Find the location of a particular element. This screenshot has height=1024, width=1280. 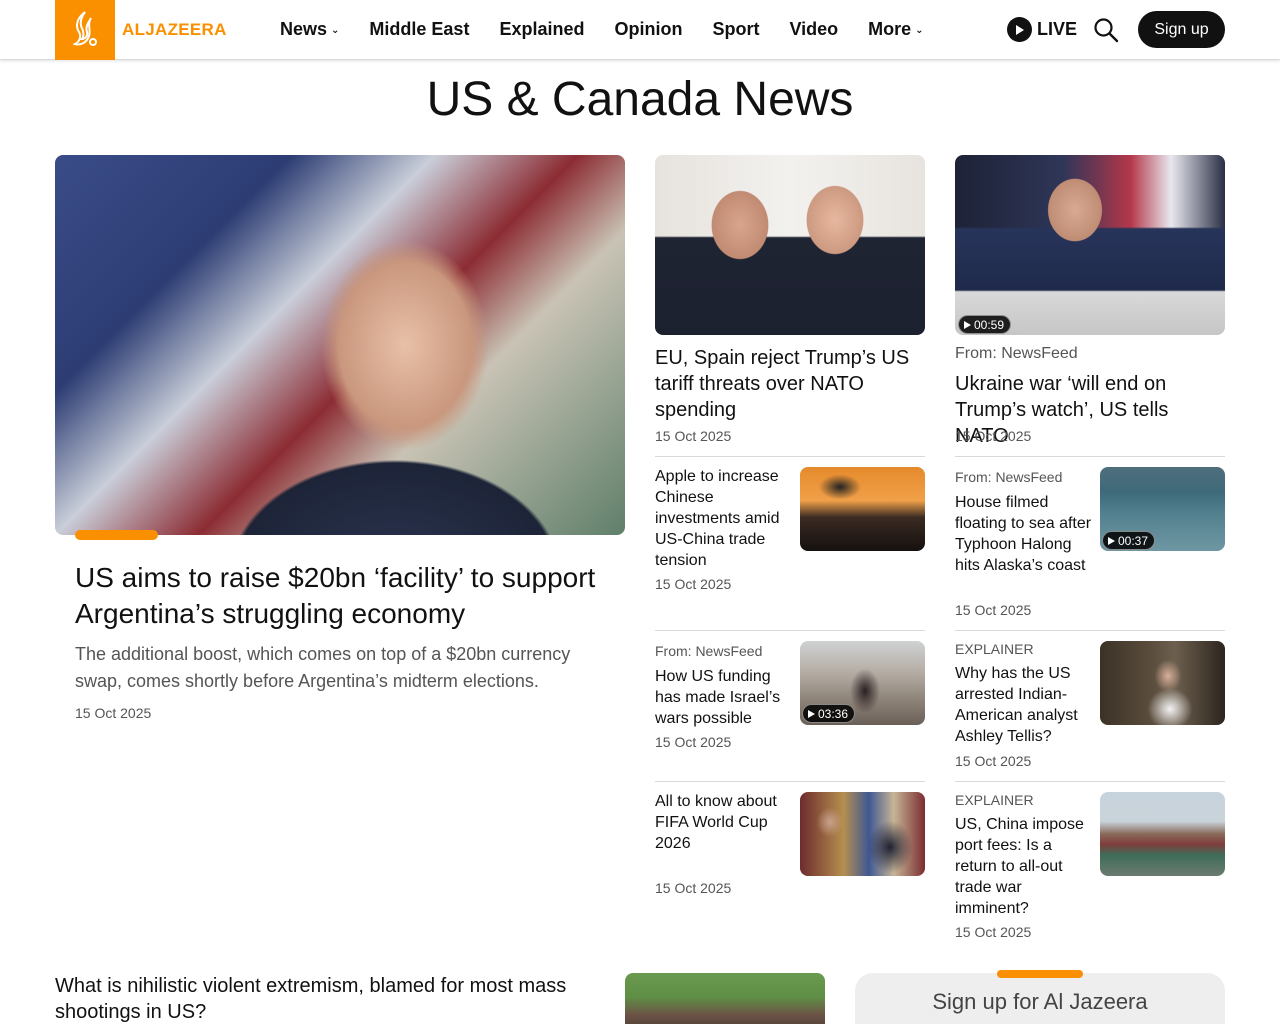

aljazeera-logo-icon is located at coordinates (85, 30).